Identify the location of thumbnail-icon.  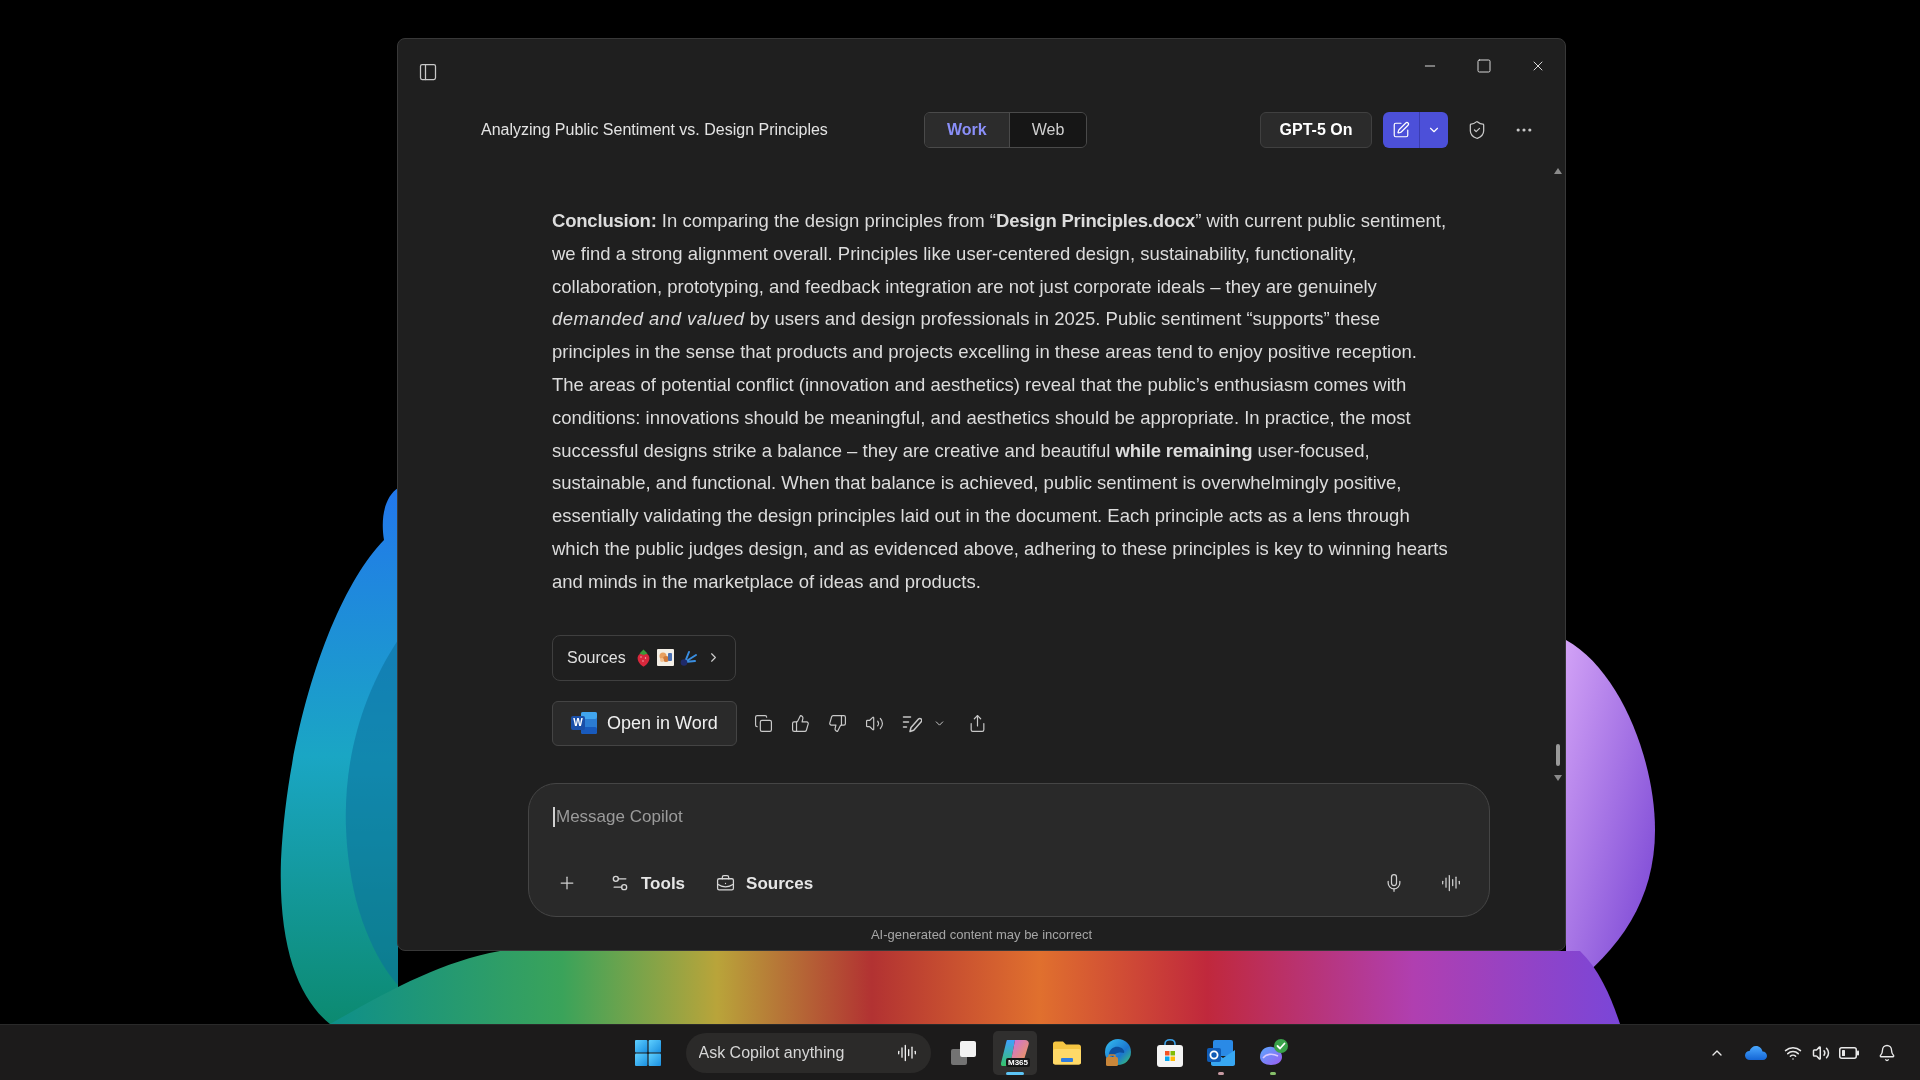
(665, 658).